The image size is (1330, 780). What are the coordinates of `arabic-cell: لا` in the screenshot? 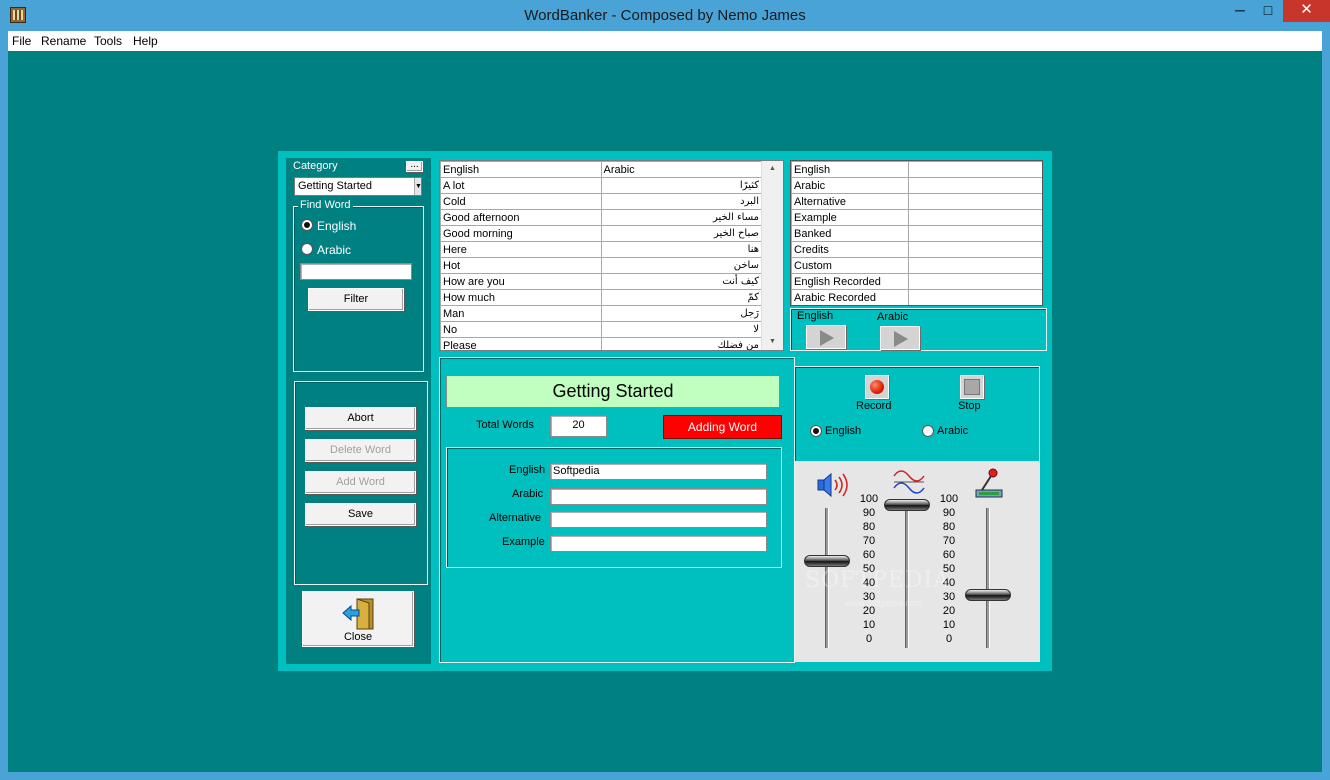 It's located at (681, 329).